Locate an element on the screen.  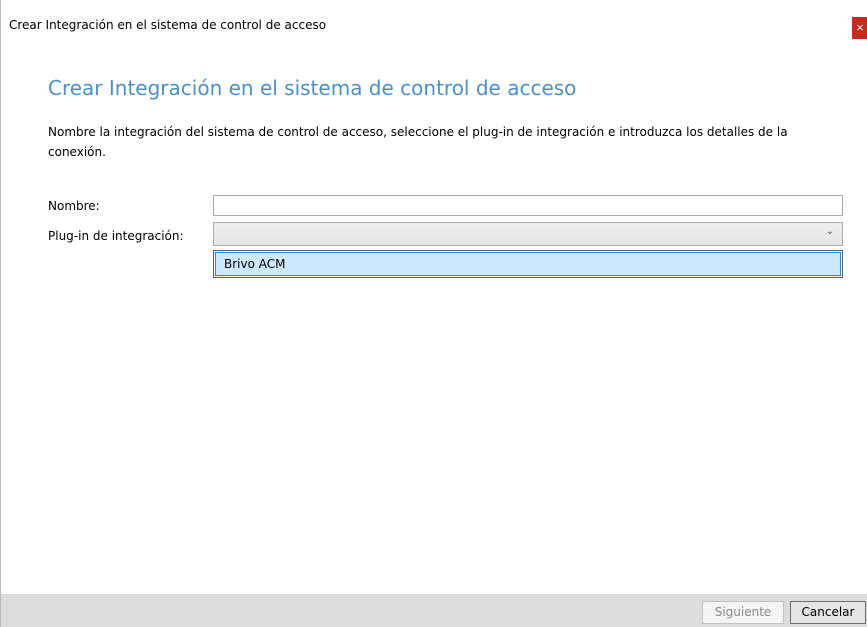
footer-bar: Siguiente Cancelar is located at coordinates (434, 610).